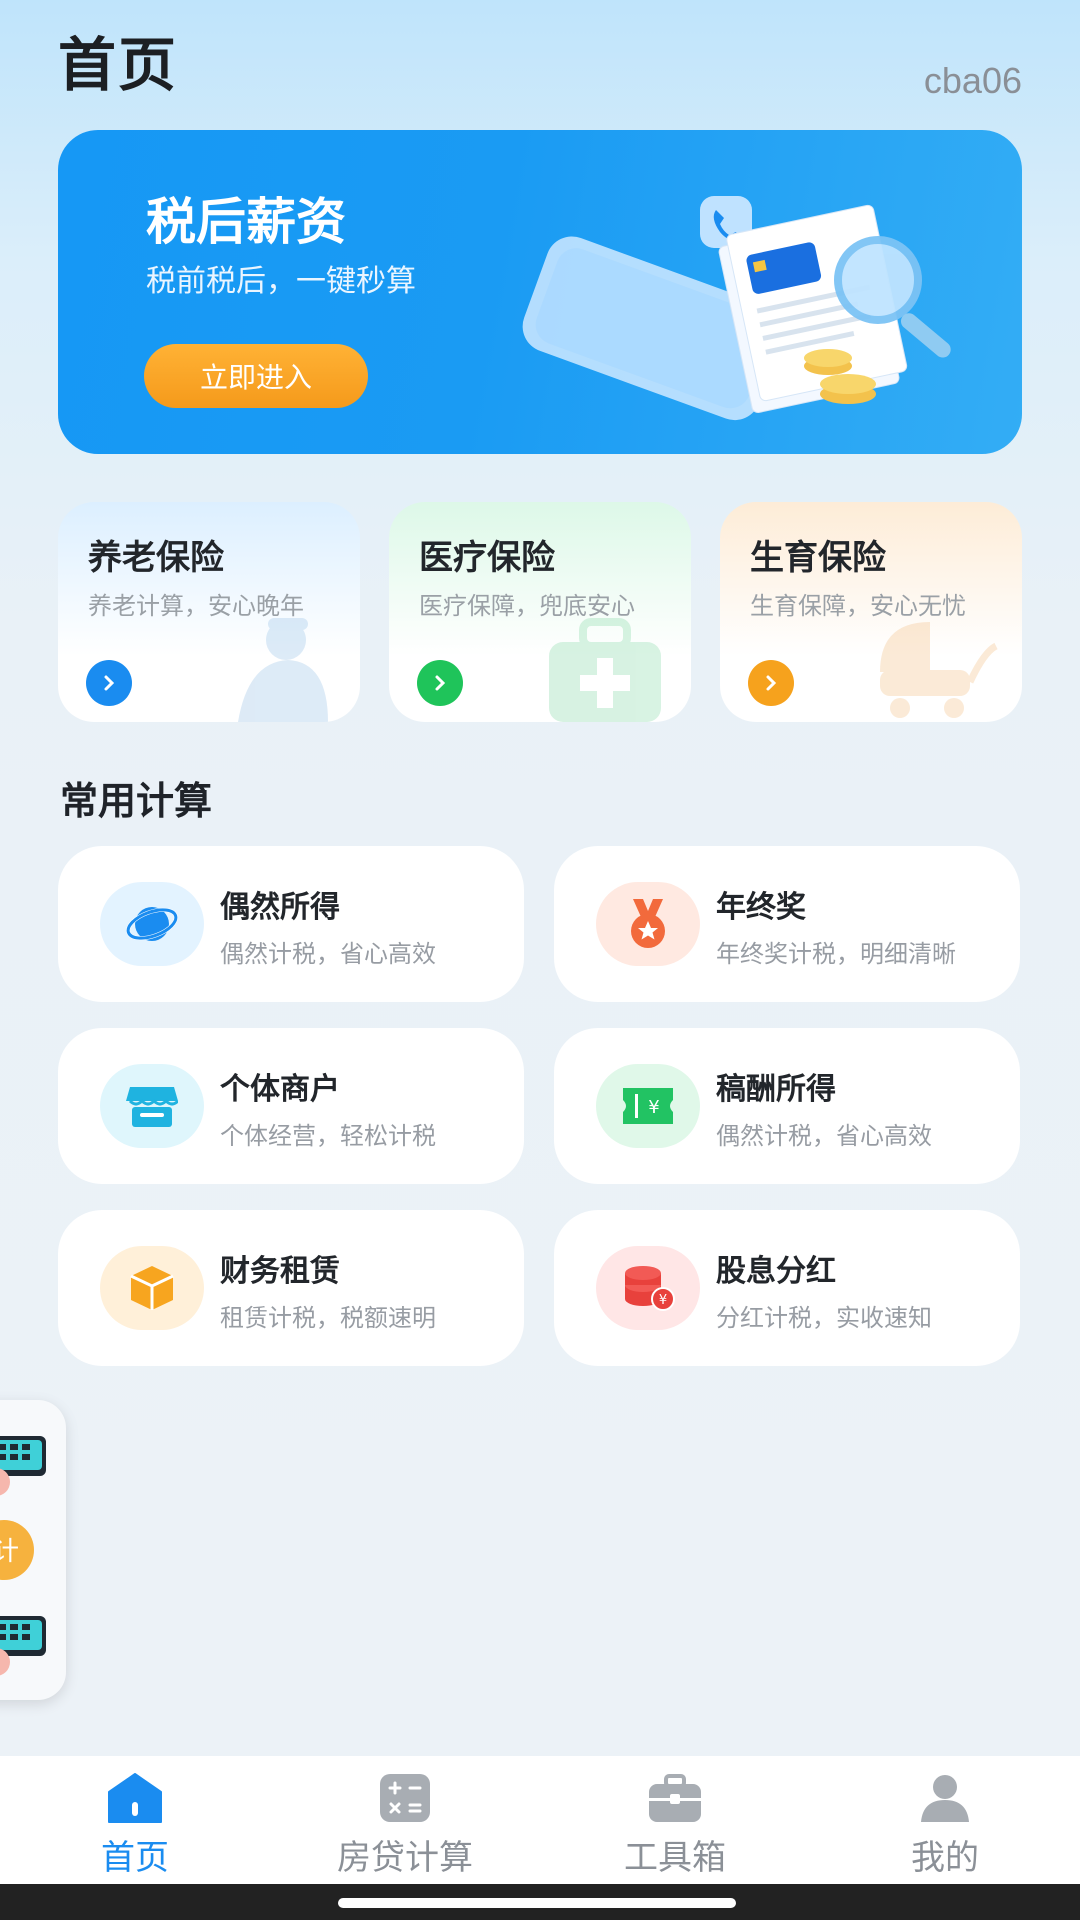 Image resolution: width=1080 pixels, height=1920 pixels. What do you see at coordinates (256, 376) in the screenshot?
I see `enter-now-button: 立即进入` at bounding box center [256, 376].